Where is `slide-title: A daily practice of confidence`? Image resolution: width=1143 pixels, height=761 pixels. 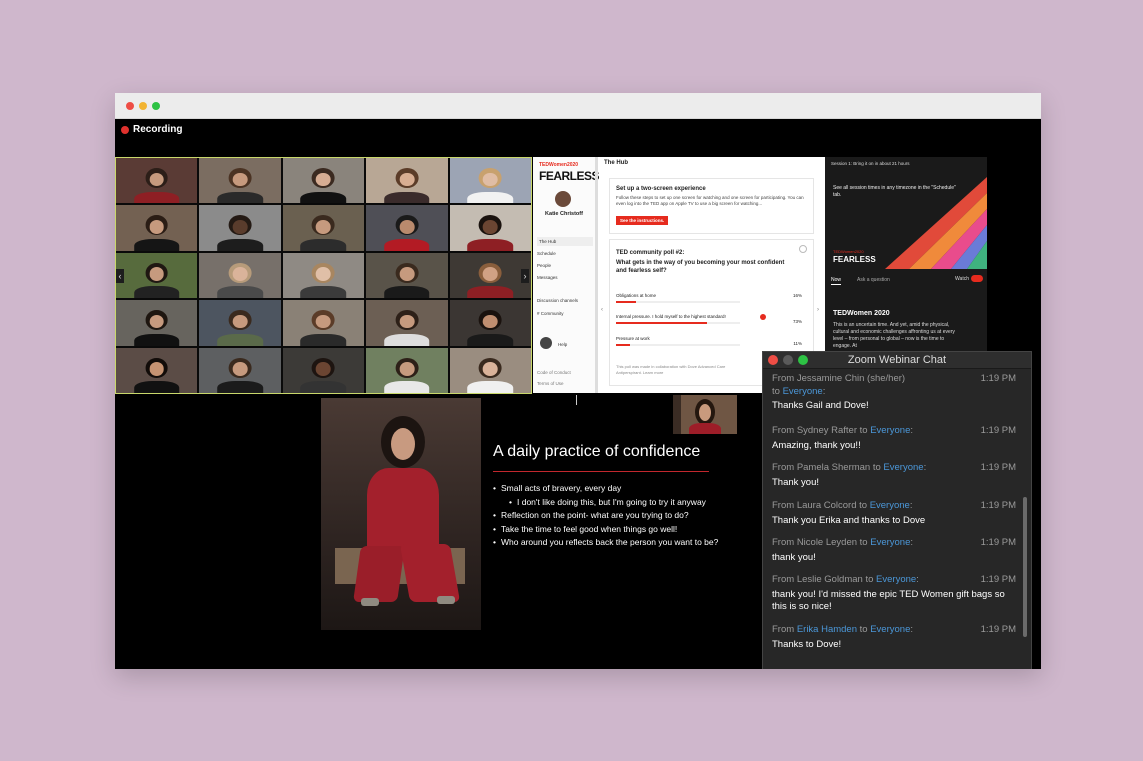 slide-title: A daily practice of confidence is located at coordinates (597, 451).